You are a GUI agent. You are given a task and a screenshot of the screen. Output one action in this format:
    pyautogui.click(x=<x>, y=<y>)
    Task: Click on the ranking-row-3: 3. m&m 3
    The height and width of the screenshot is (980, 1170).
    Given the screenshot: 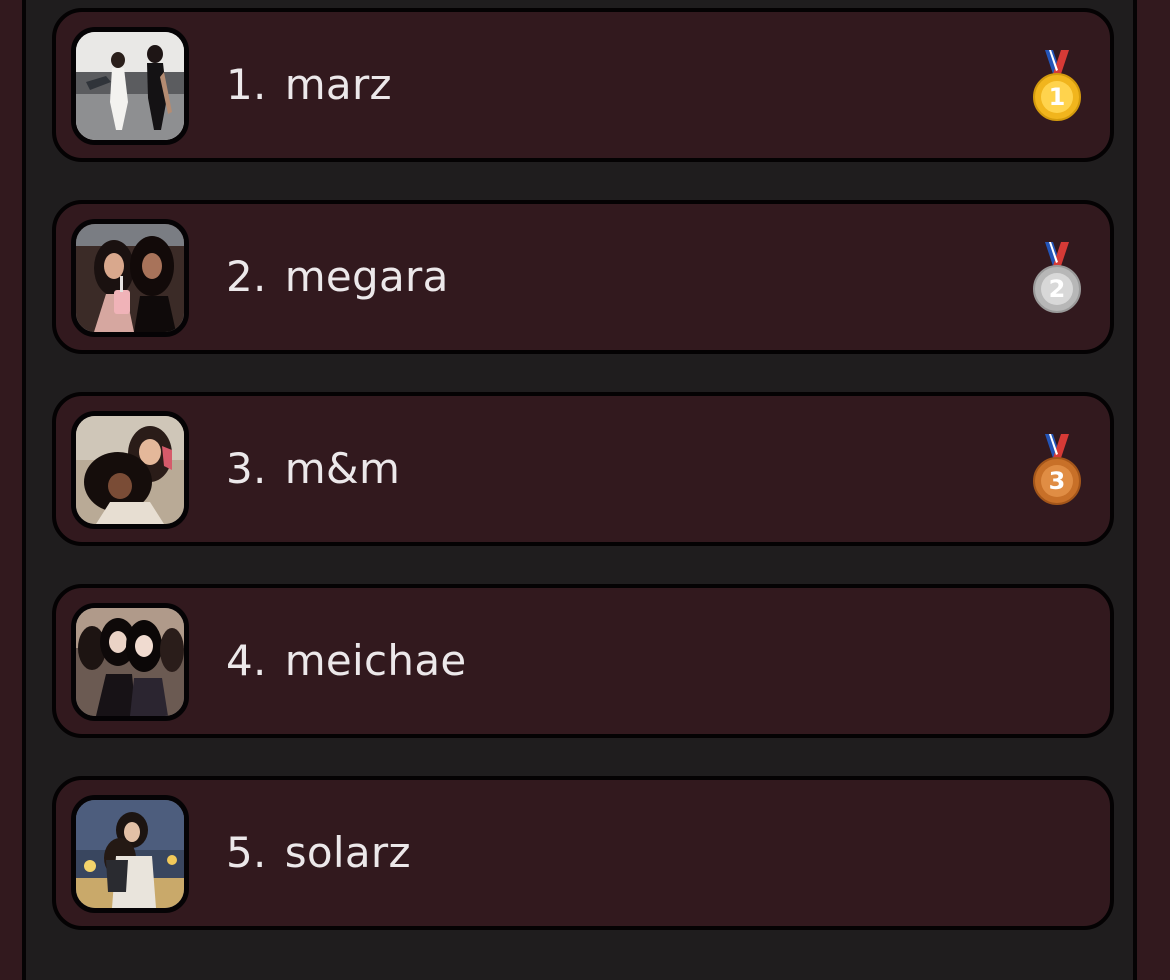 What is the action you would take?
    pyautogui.click(x=583, y=469)
    